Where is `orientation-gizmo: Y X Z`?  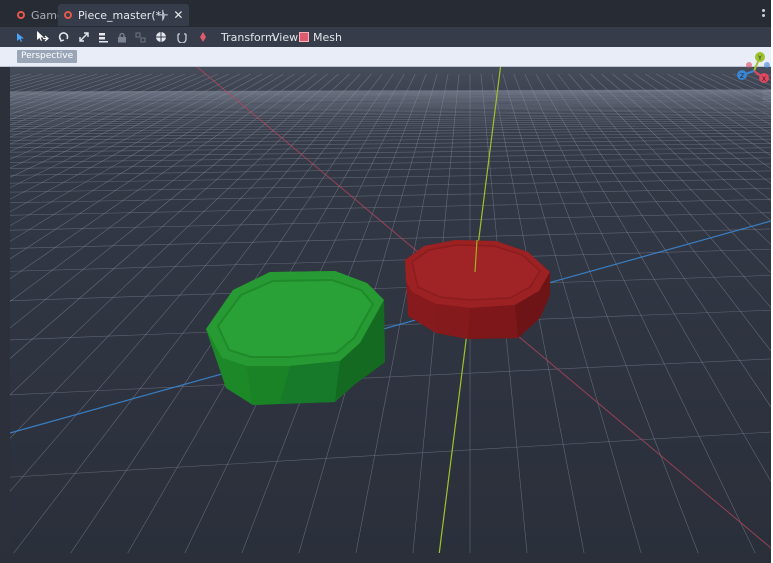 orientation-gizmo: Y X Z is located at coordinates (752, 71).